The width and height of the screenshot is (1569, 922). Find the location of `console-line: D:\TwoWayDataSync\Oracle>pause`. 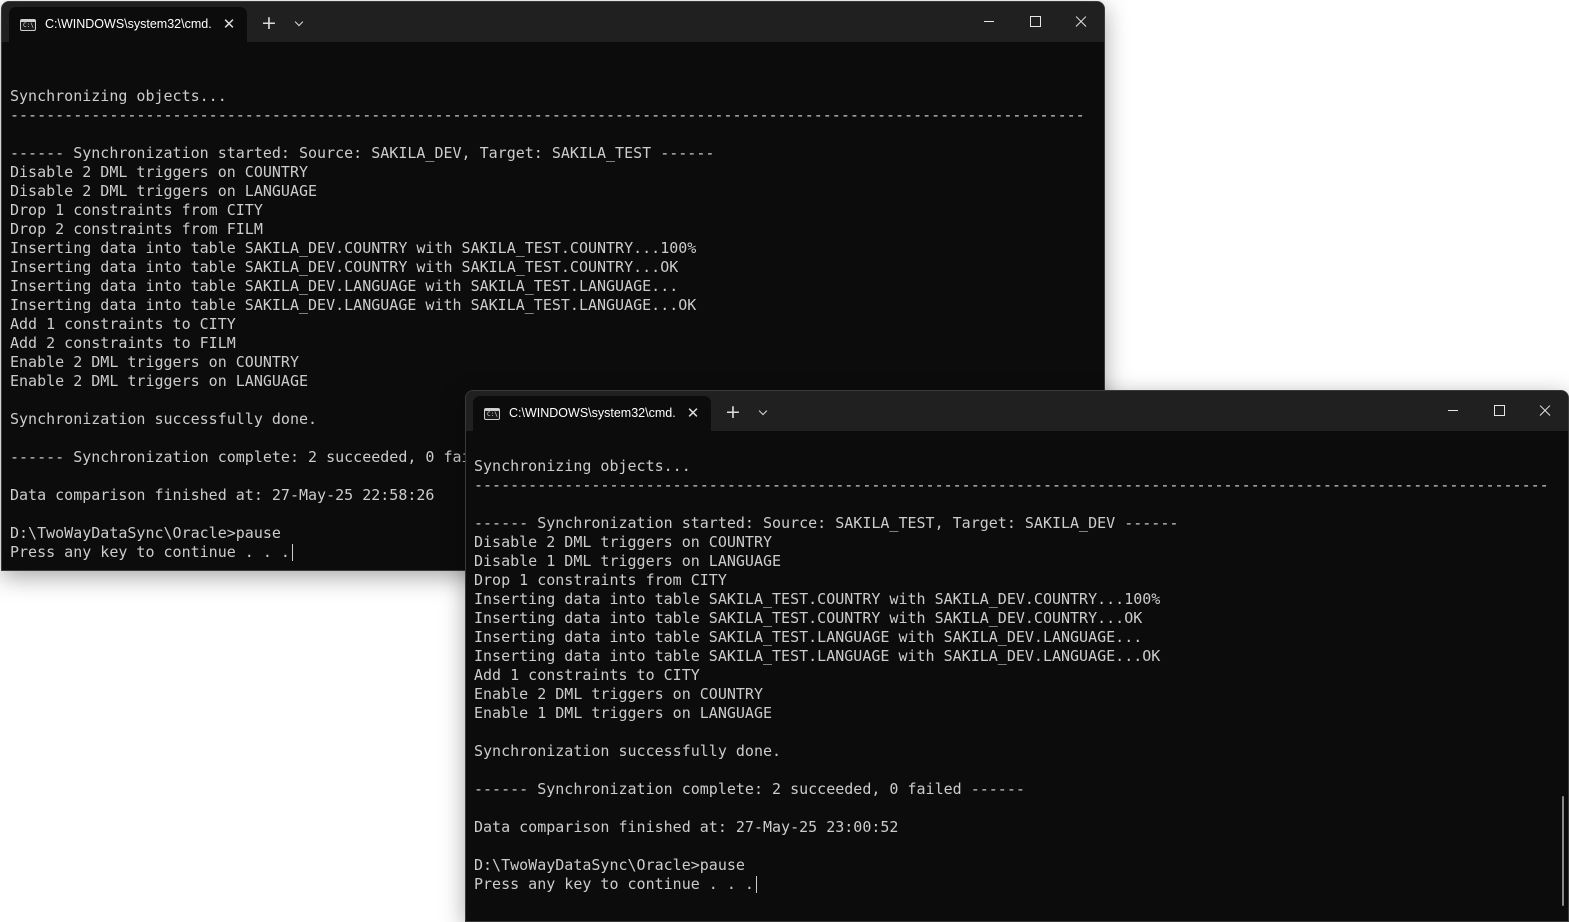

console-line: D:\TwoWayDataSync\Oracle>pause is located at coordinates (609, 865).